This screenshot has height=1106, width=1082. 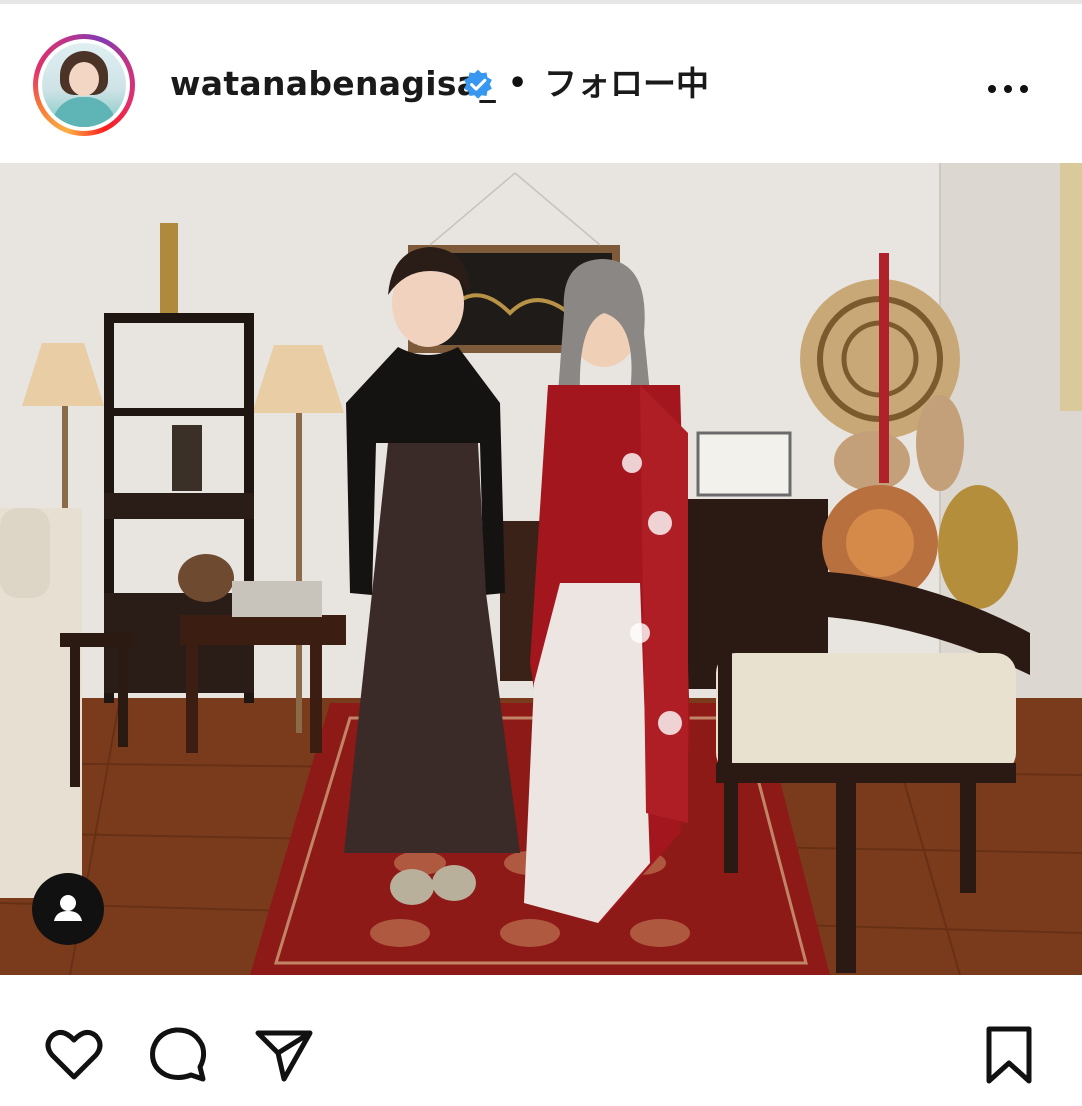 What do you see at coordinates (333, 84) in the screenshot?
I see `username-link: watanabenagisa_` at bounding box center [333, 84].